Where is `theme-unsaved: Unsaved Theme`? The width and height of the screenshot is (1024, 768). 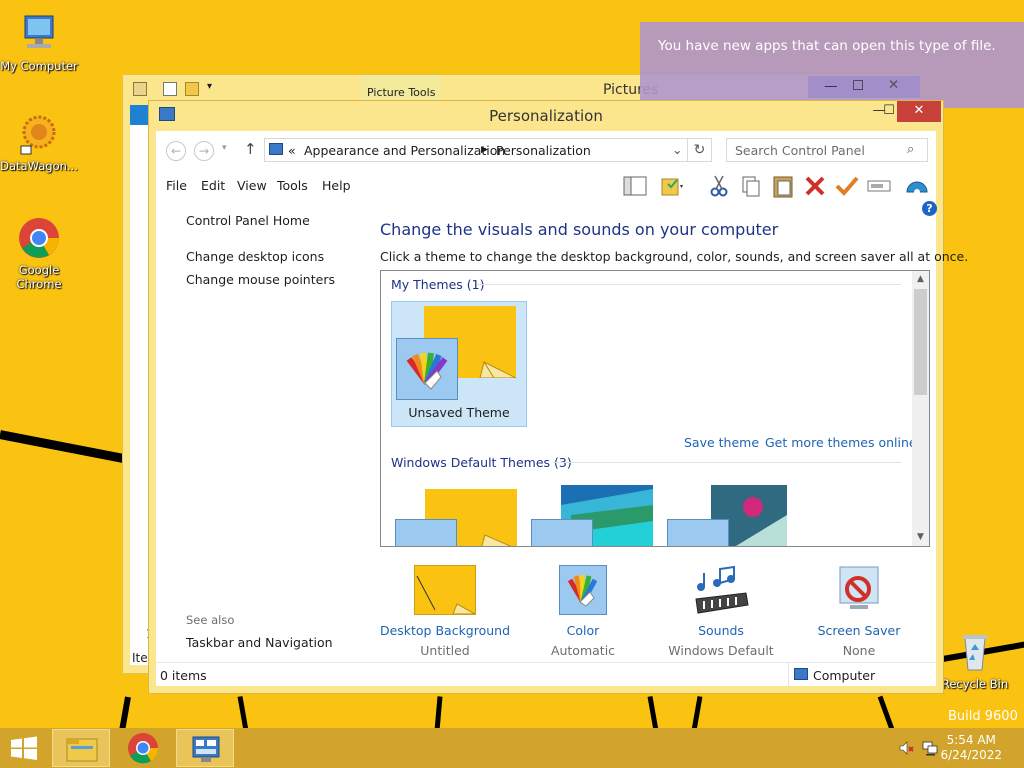 theme-unsaved: Unsaved Theme is located at coordinates (459, 364).